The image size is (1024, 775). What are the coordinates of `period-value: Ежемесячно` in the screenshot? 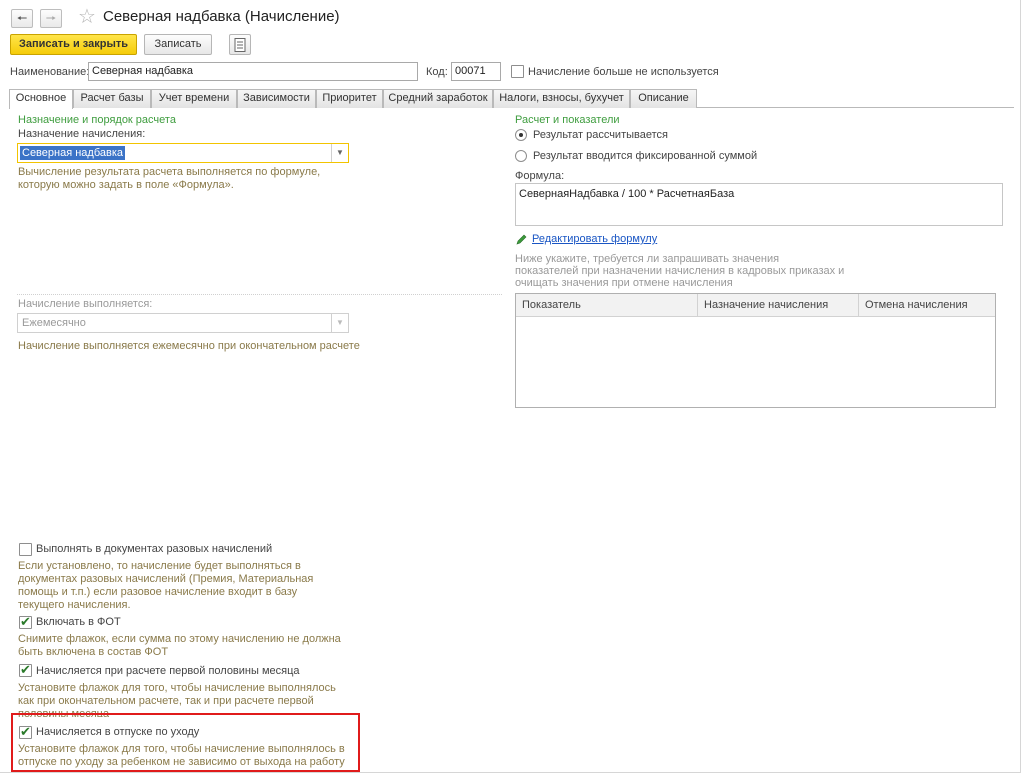 It's located at (54, 323).